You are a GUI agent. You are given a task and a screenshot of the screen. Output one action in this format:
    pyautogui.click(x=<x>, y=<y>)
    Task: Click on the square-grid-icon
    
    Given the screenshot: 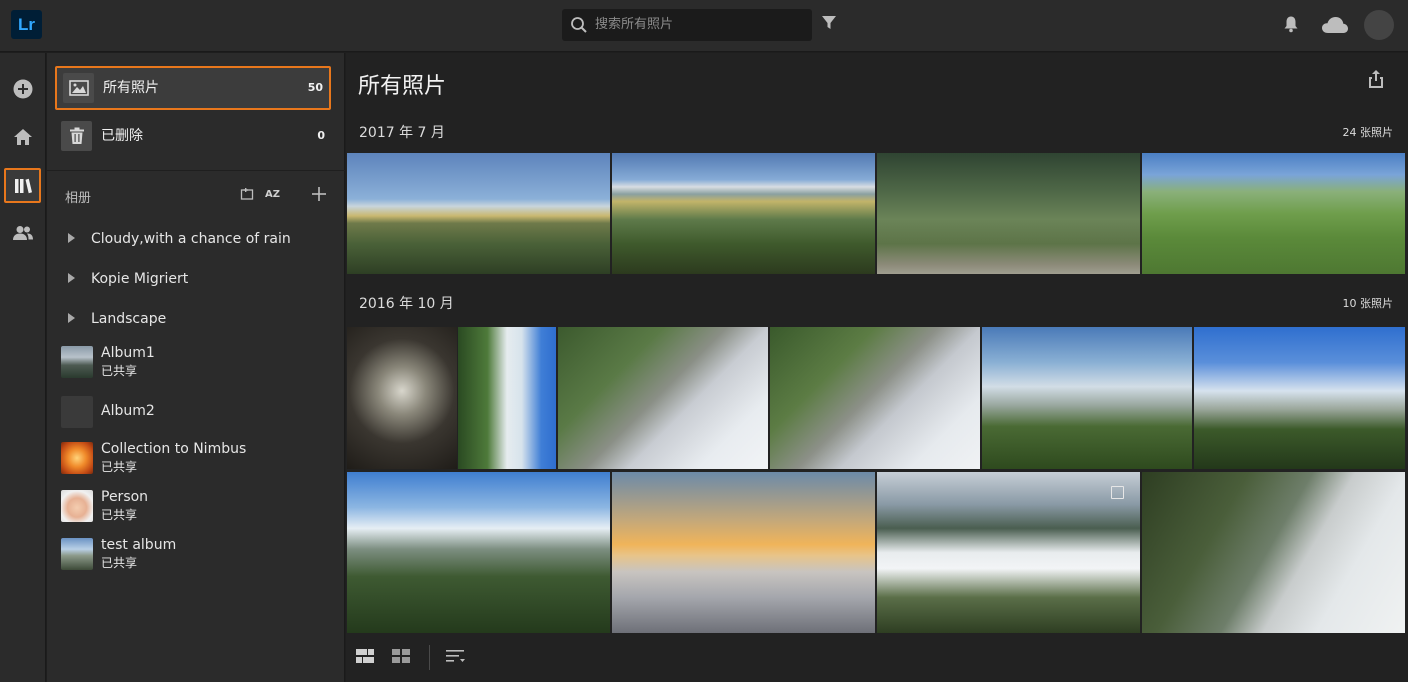 What is the action you would take?
    pyautogui.click(x=401, y=656)
    